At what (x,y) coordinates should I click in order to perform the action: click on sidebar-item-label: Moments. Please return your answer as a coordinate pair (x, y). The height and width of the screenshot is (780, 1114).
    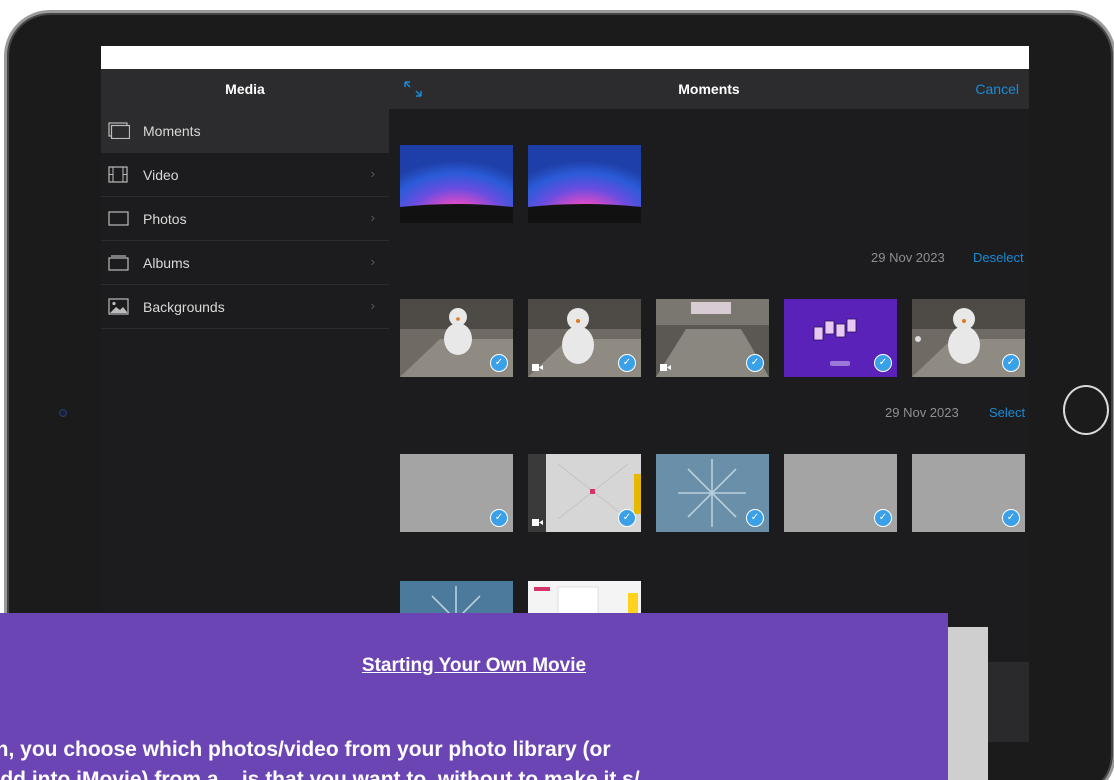
    Looking at the image, I should click on (172, 130).